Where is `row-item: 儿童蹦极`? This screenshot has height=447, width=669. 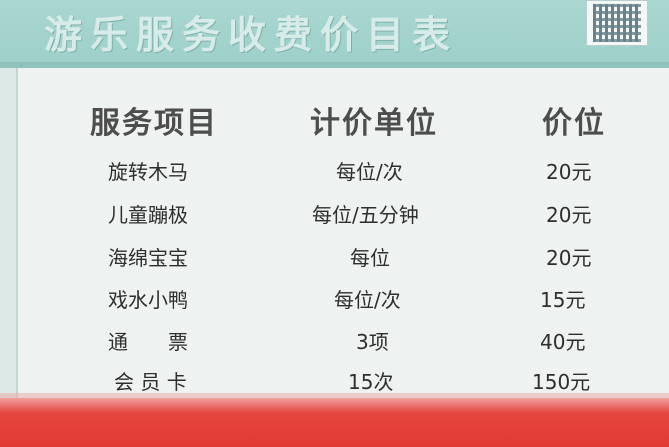 row-item: 儿童蹦极 is located at coordinates (148, 215).